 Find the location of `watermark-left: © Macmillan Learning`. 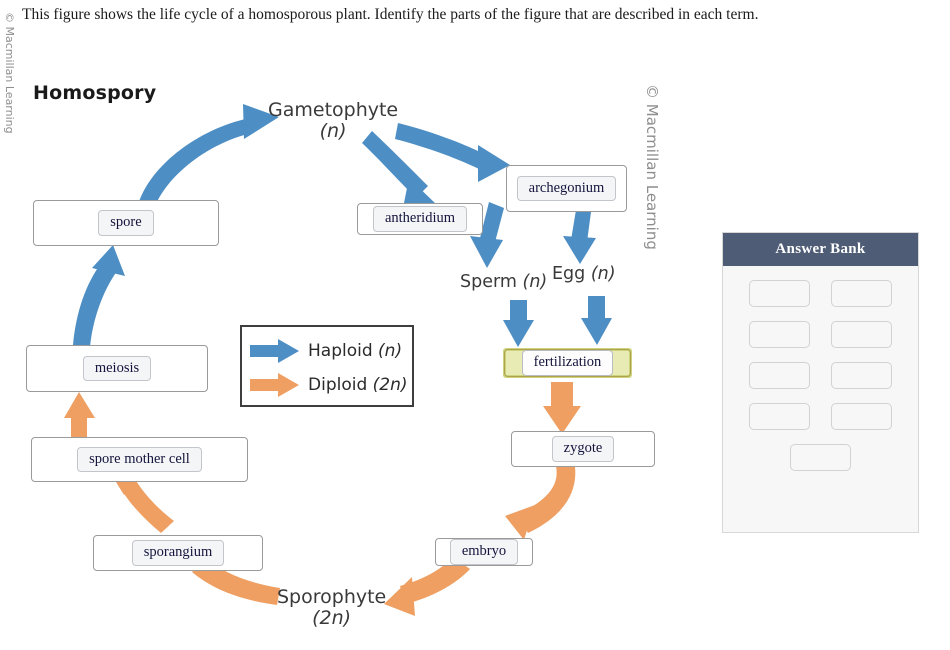

watermark-left: © Macmillan Learning is located at coordinates (9, 73).